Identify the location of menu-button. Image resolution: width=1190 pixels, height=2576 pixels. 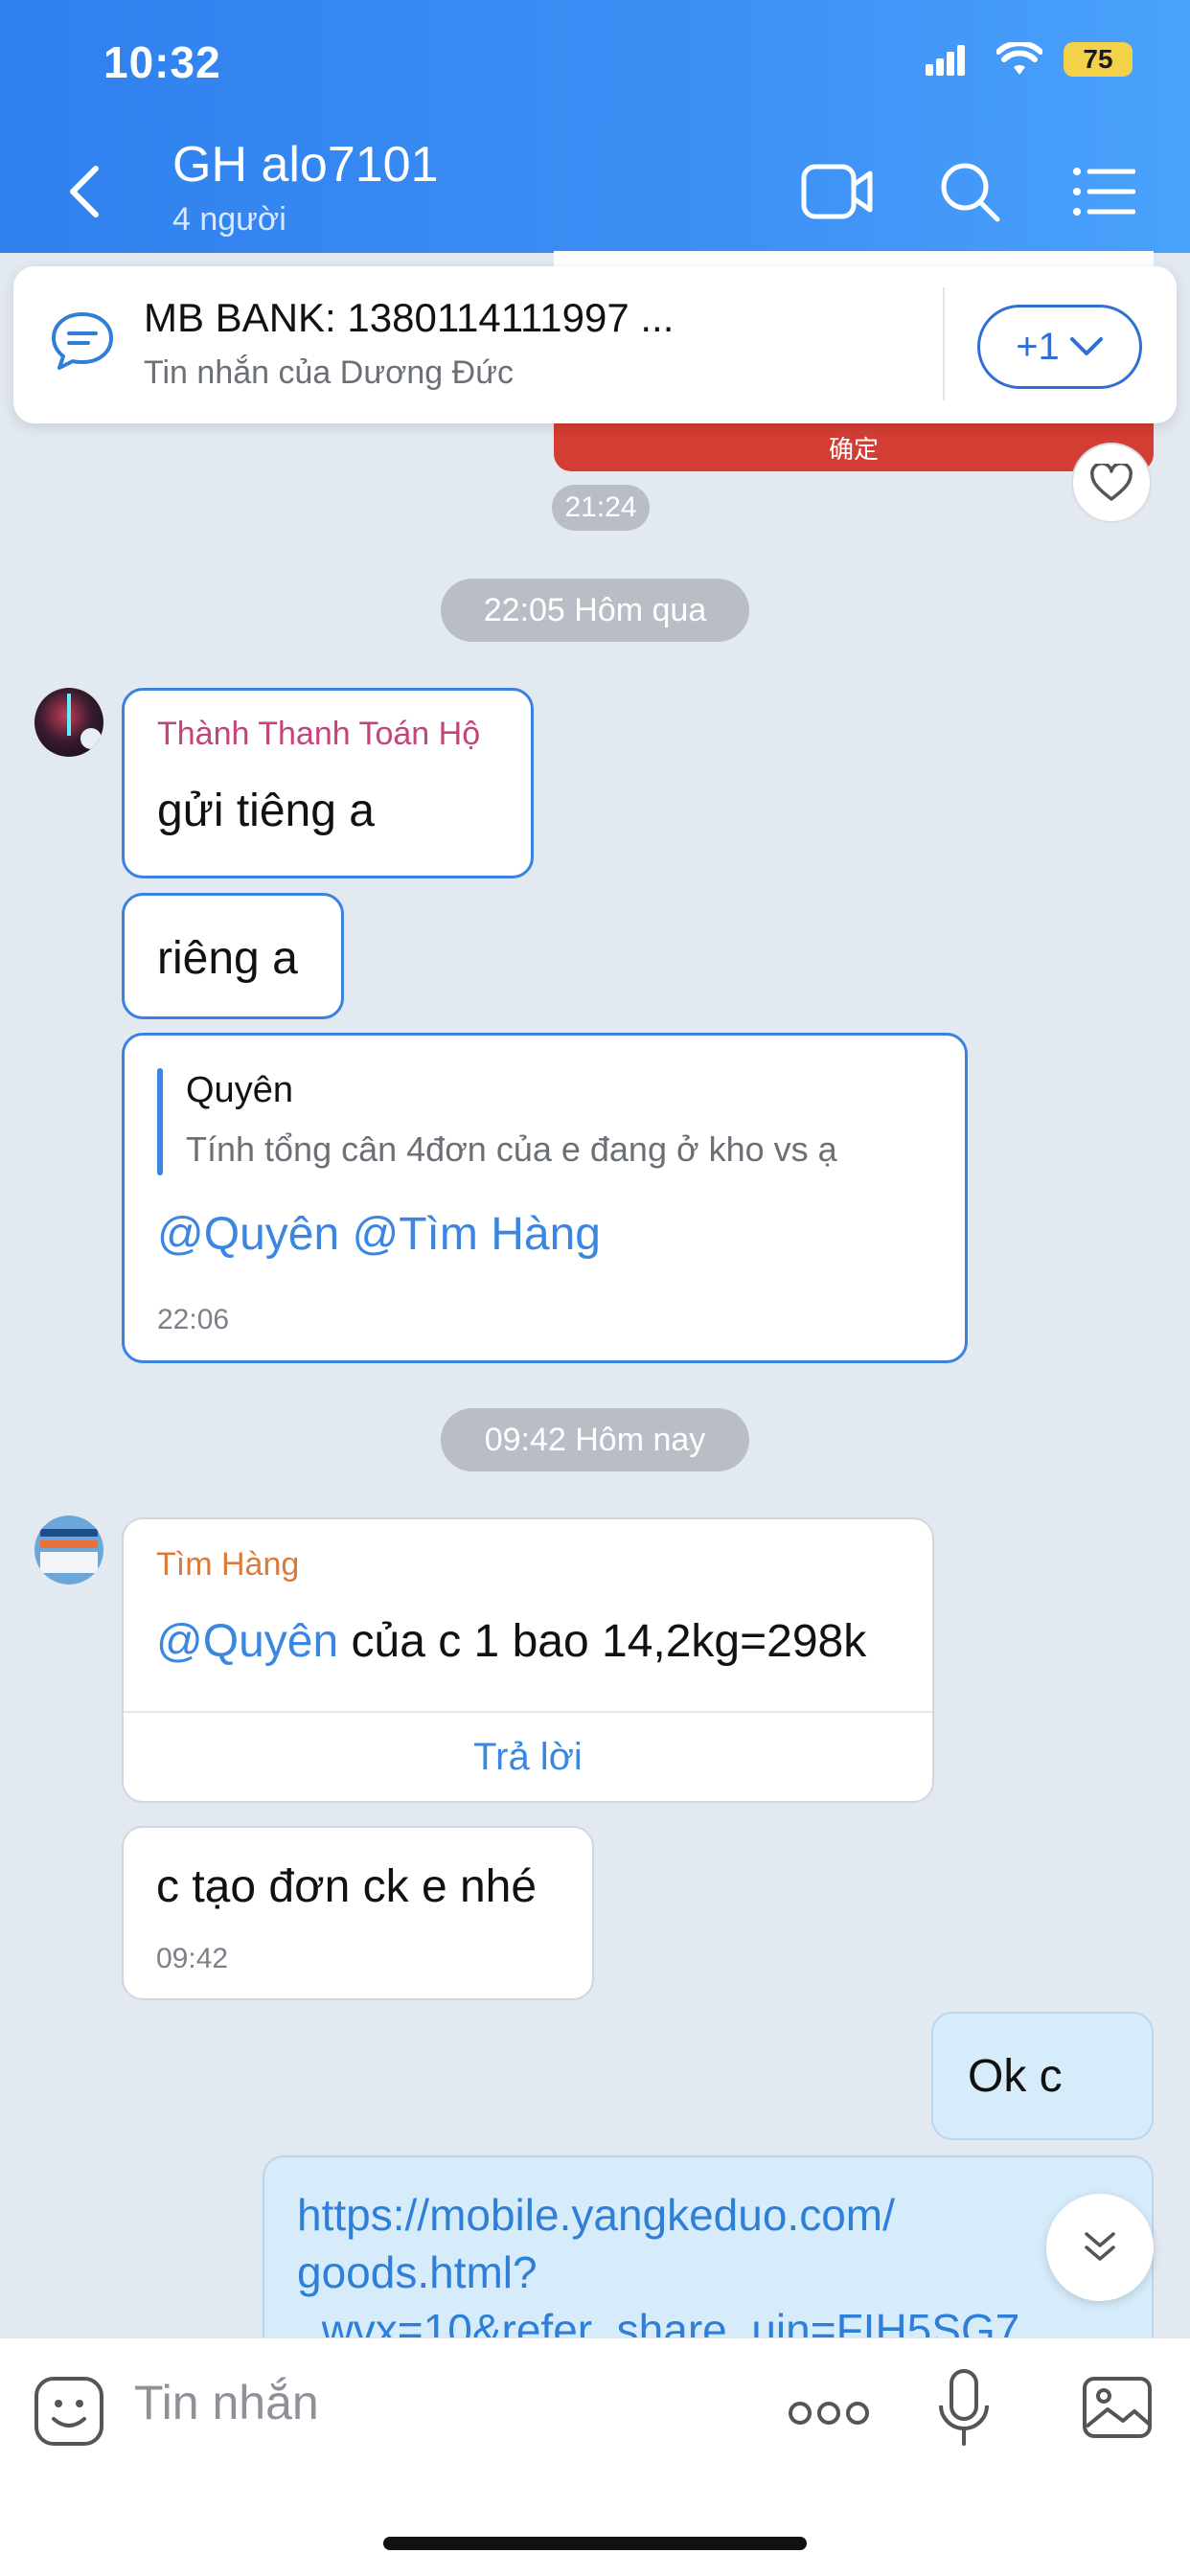
(1103, 192).